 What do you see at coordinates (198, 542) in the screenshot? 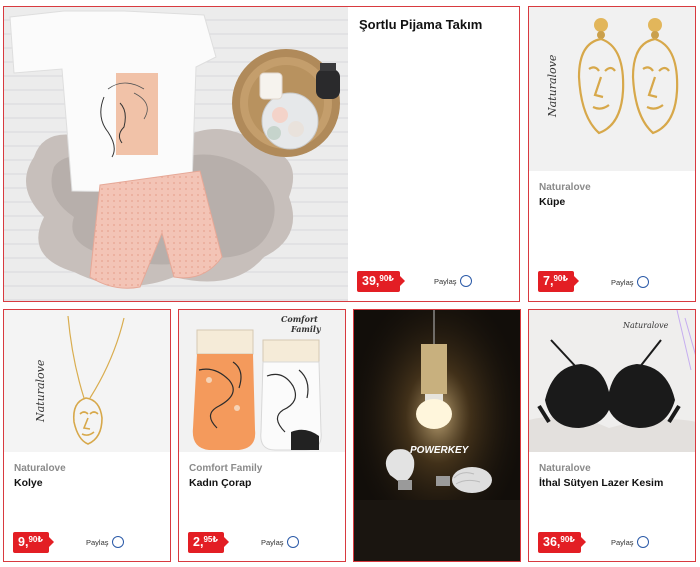
I see `price-integer: 2,` at bounding box center [198, 542].